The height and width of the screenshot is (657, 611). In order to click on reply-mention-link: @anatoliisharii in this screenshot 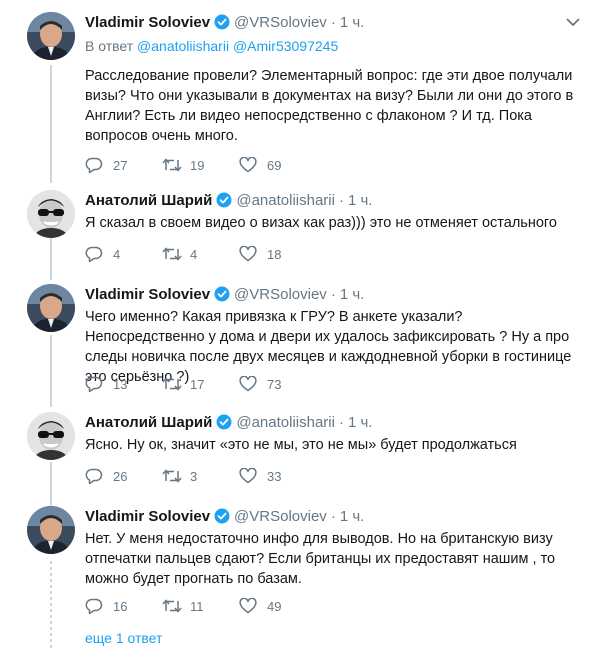, I will do `click(183, 46)`.